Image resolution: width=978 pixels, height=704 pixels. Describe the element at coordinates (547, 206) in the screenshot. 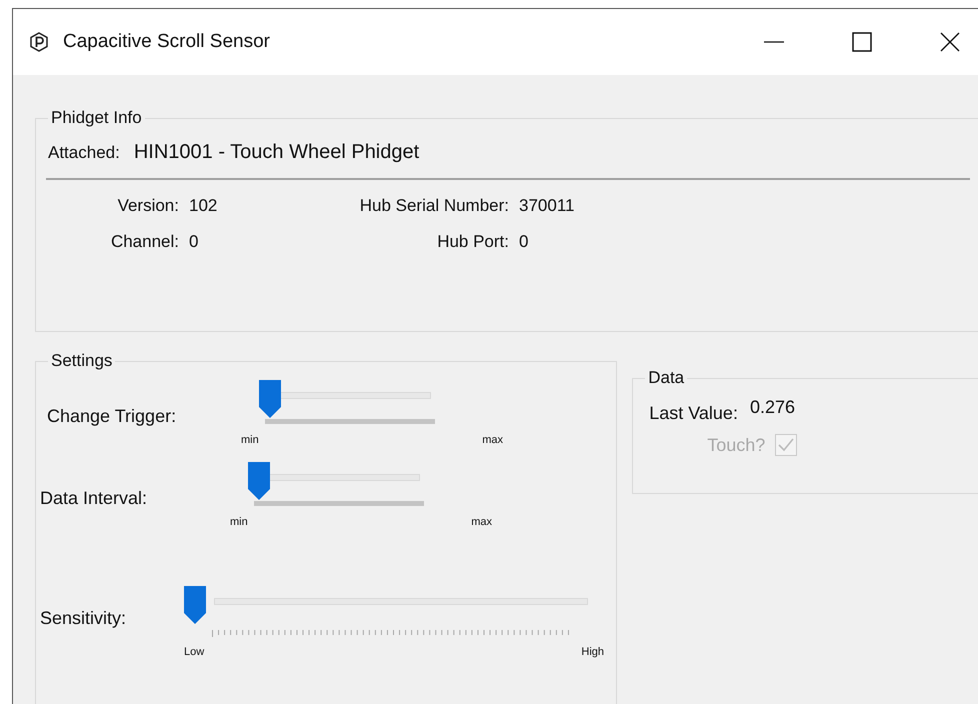

I see `field-value: 370011` at that location.